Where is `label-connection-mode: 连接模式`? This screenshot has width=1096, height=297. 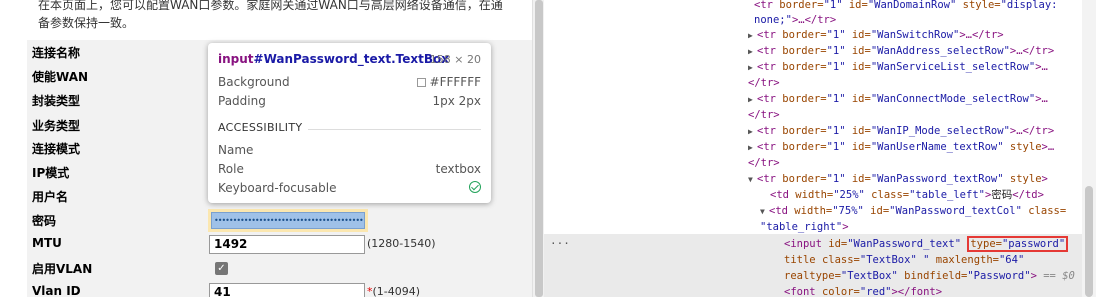
label-connection-mode: 连接模式 is located at coordinates (56, 149).